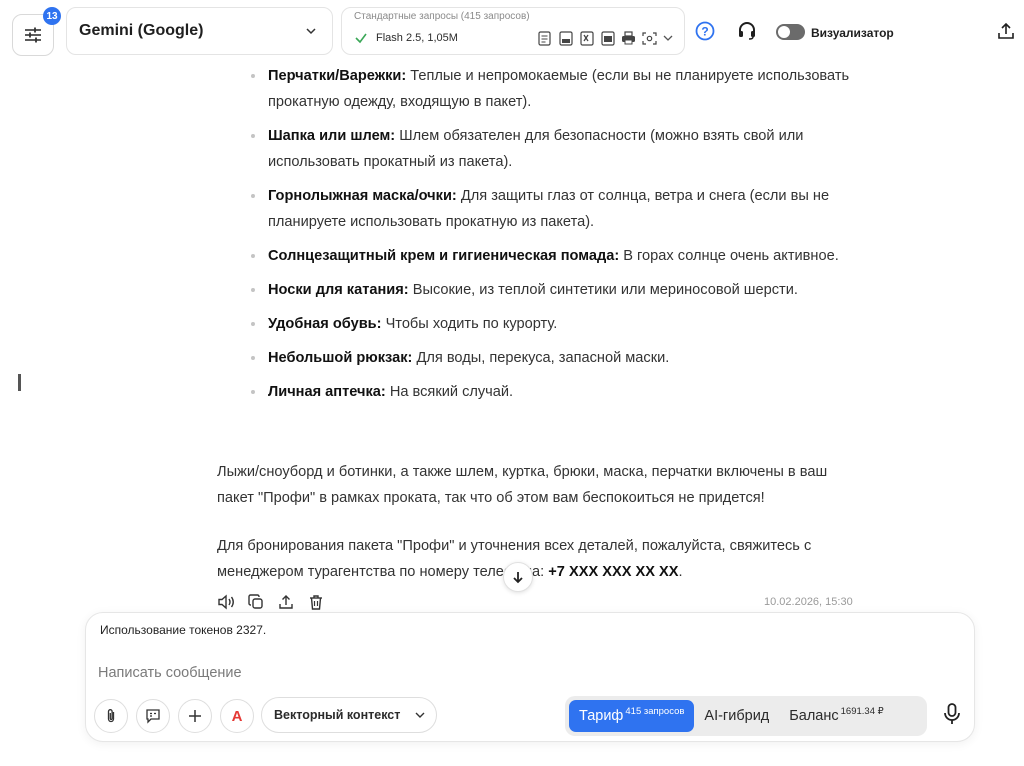 The width and height of the screenshot is (1024, 766). I want to click on attach-button, so click(111, 716).